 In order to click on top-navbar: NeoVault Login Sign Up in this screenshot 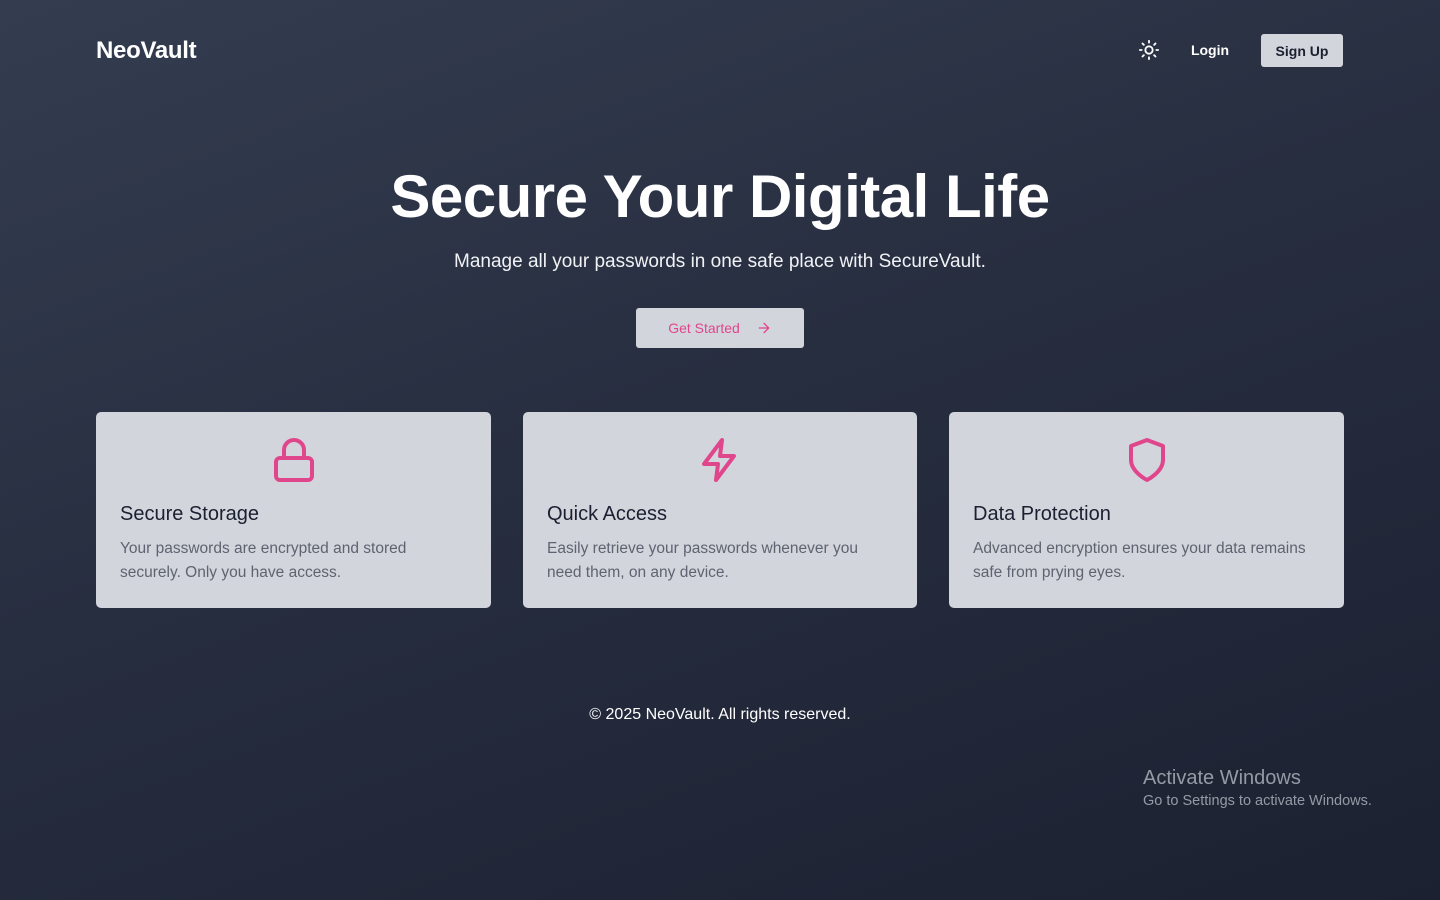, I will do `click(720, 50)`.